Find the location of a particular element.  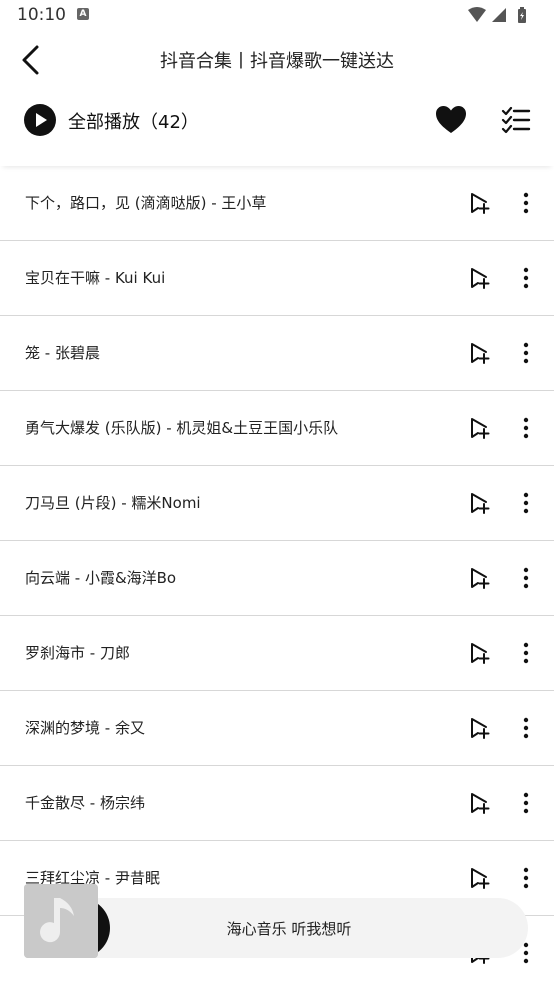

song-row: 千金散尽 - 杨宗纬 is located at coordinates (277, 803).